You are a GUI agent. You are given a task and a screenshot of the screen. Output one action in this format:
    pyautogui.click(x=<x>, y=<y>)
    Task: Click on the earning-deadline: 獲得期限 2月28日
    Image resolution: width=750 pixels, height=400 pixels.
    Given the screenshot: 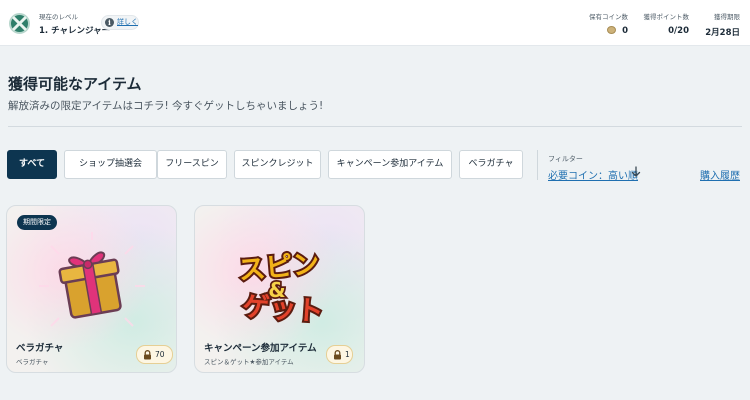 What is the action you would take?
    pyautogui.click(x=722, y=24)
    